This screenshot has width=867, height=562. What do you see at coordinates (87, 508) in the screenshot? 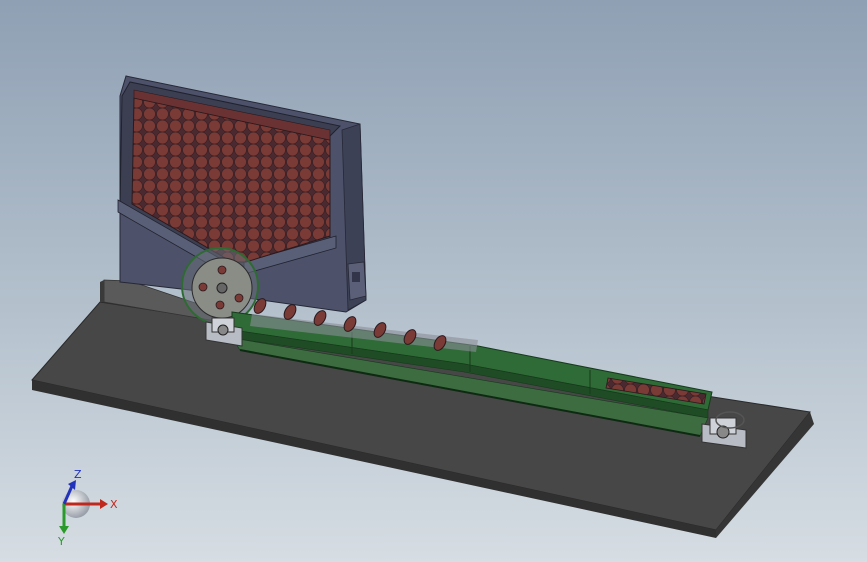
I see `coordinate-triad: X Y Z` at bounding box center [87, 508].